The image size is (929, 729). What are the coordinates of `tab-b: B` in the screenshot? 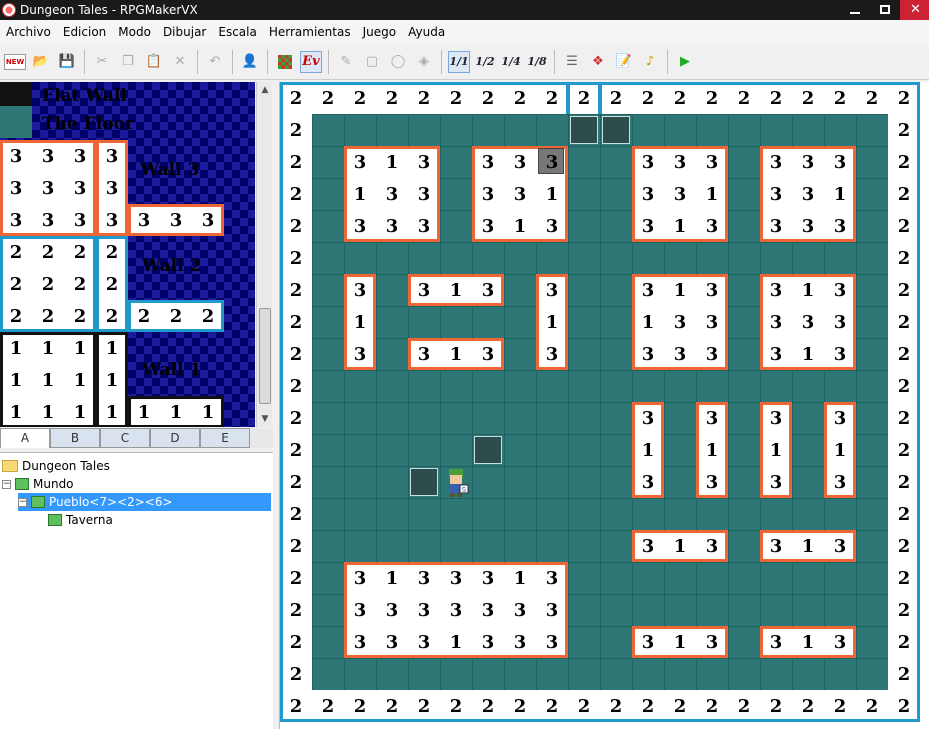 It's located at (75, 438).